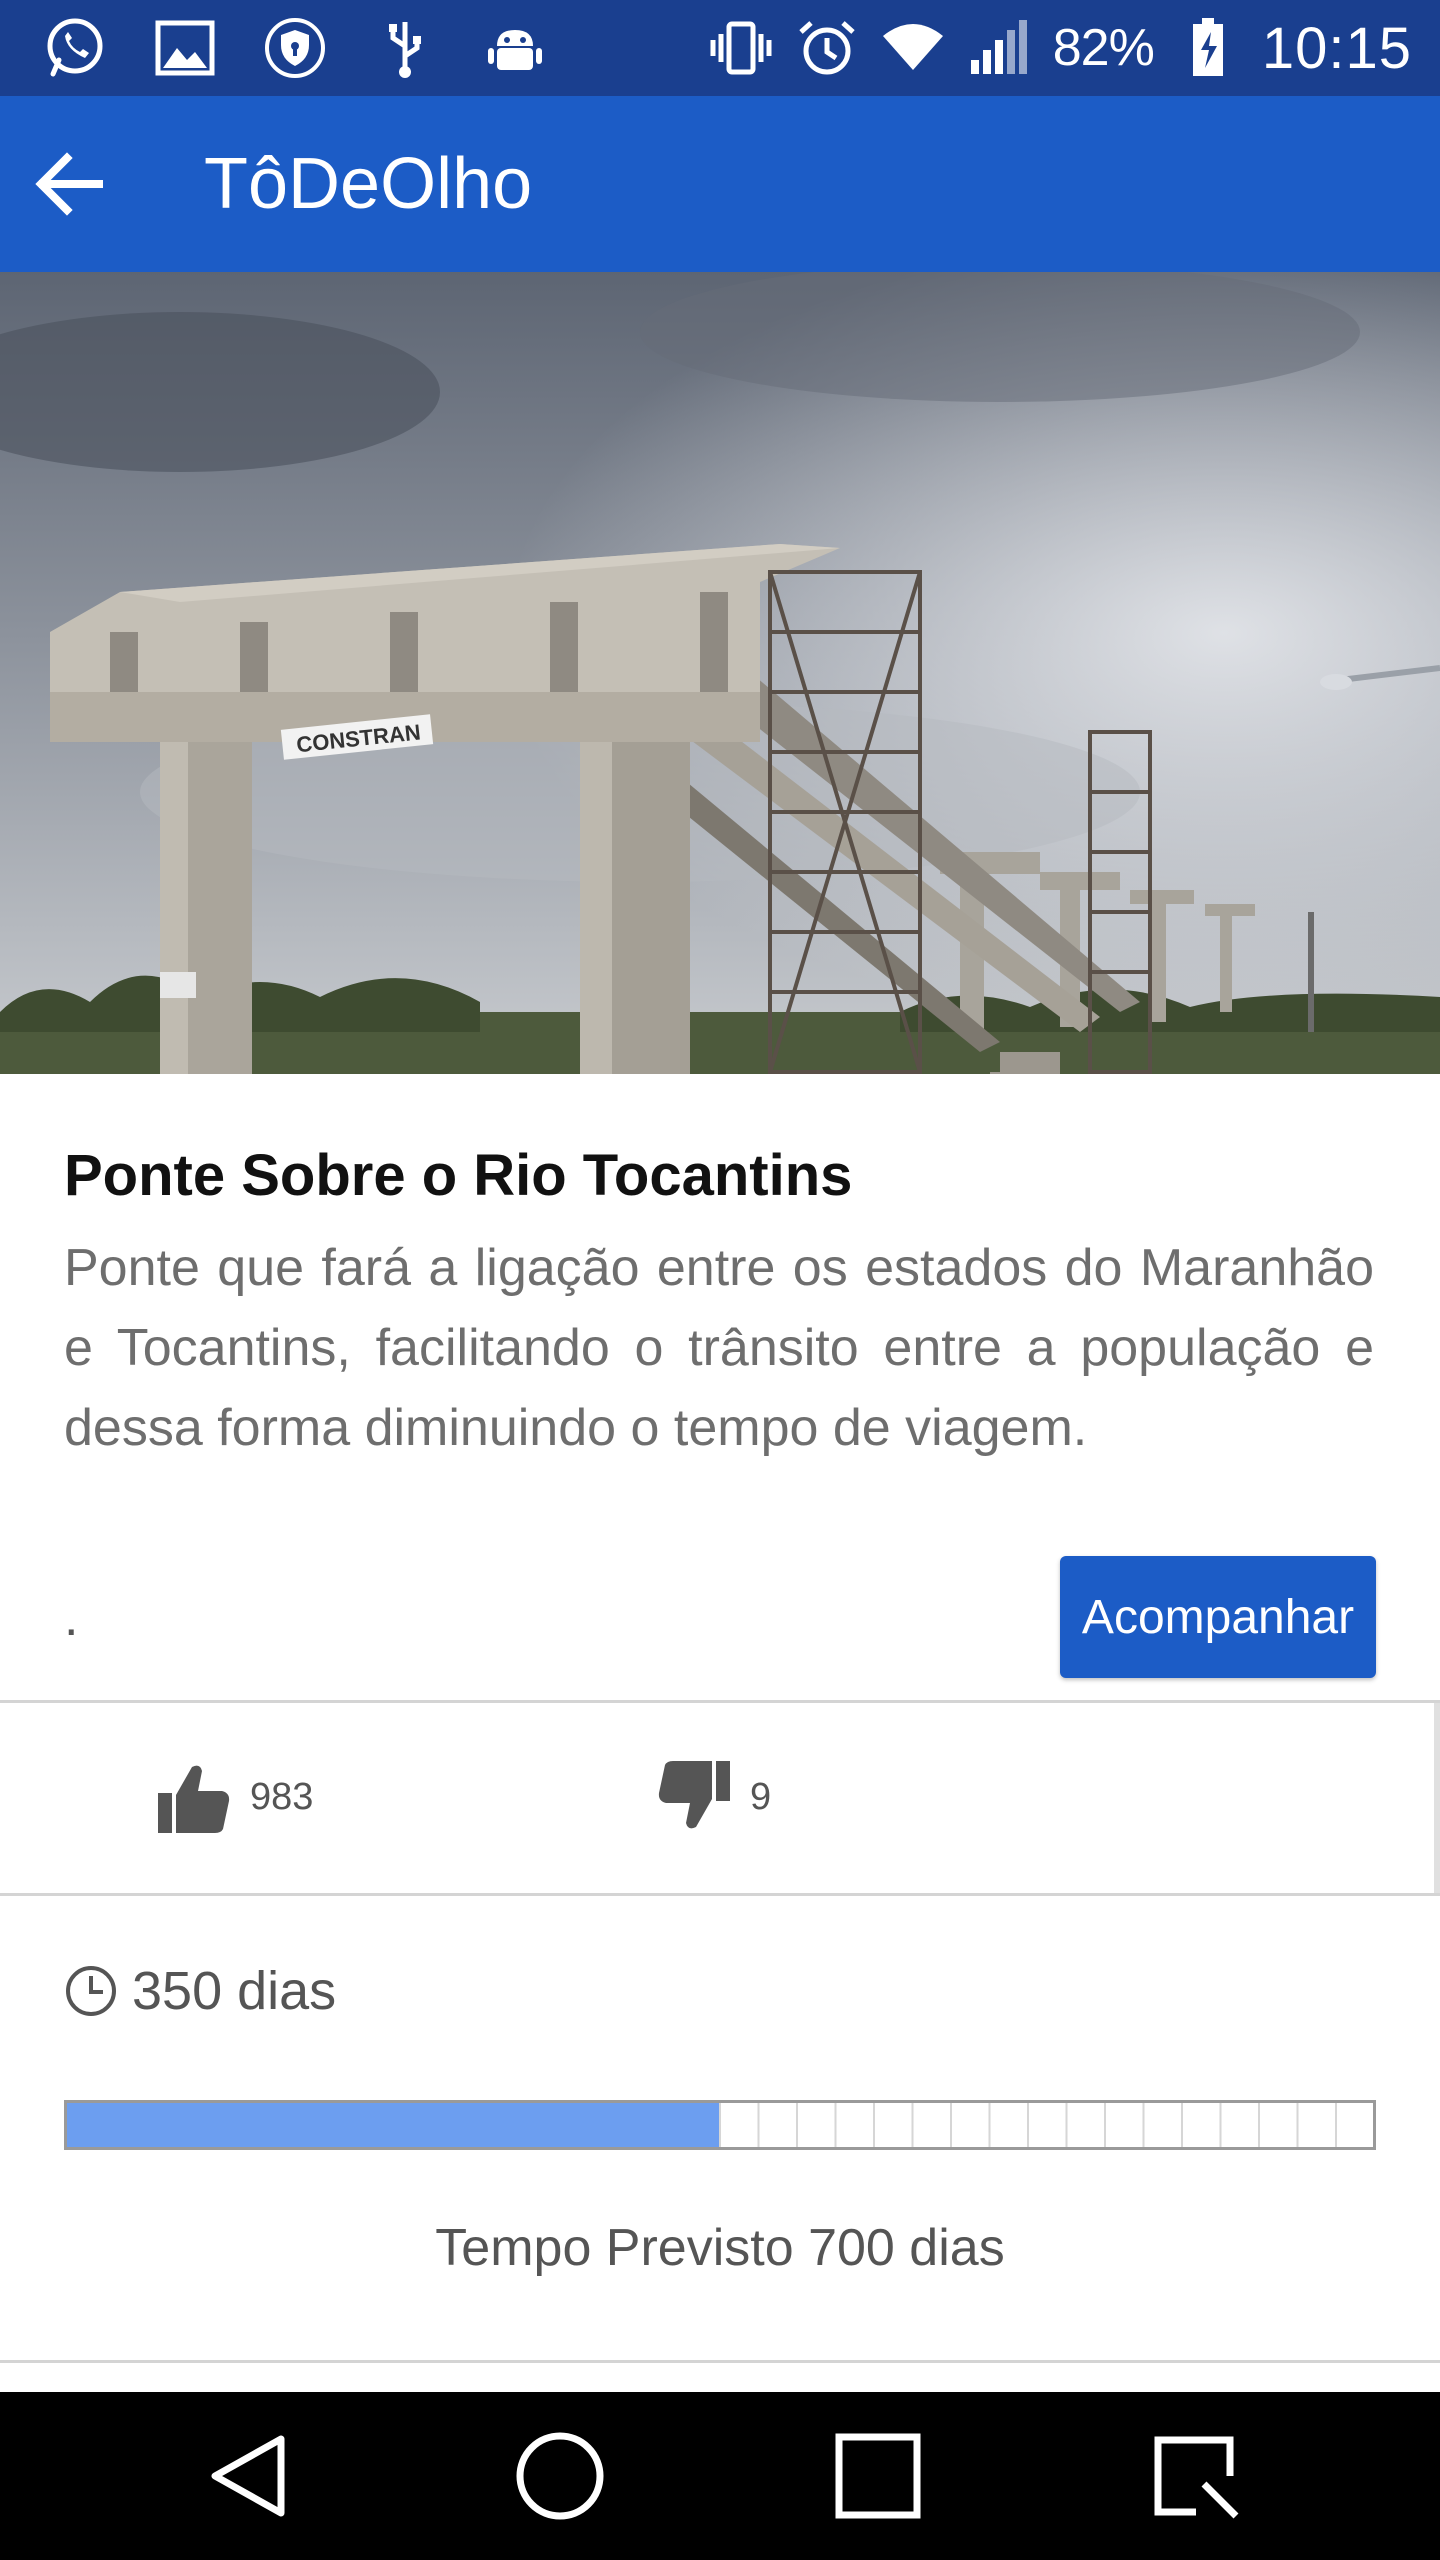  I want to click on android-icon, so click(515, 48).